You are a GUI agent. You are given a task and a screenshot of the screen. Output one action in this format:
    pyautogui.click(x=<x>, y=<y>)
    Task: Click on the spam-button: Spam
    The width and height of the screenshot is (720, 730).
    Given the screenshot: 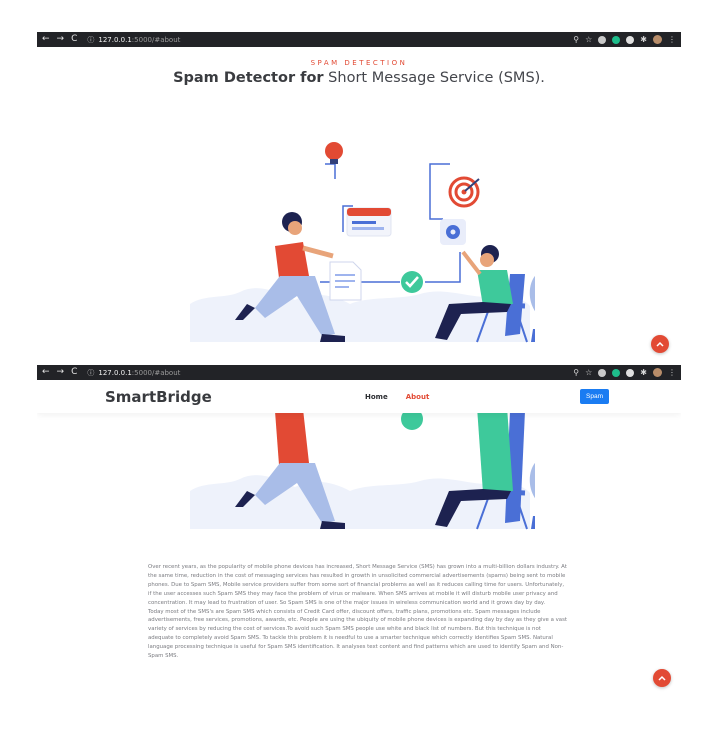 What is the action you would take?
    pyautogui.click(x=594, y=396)
    